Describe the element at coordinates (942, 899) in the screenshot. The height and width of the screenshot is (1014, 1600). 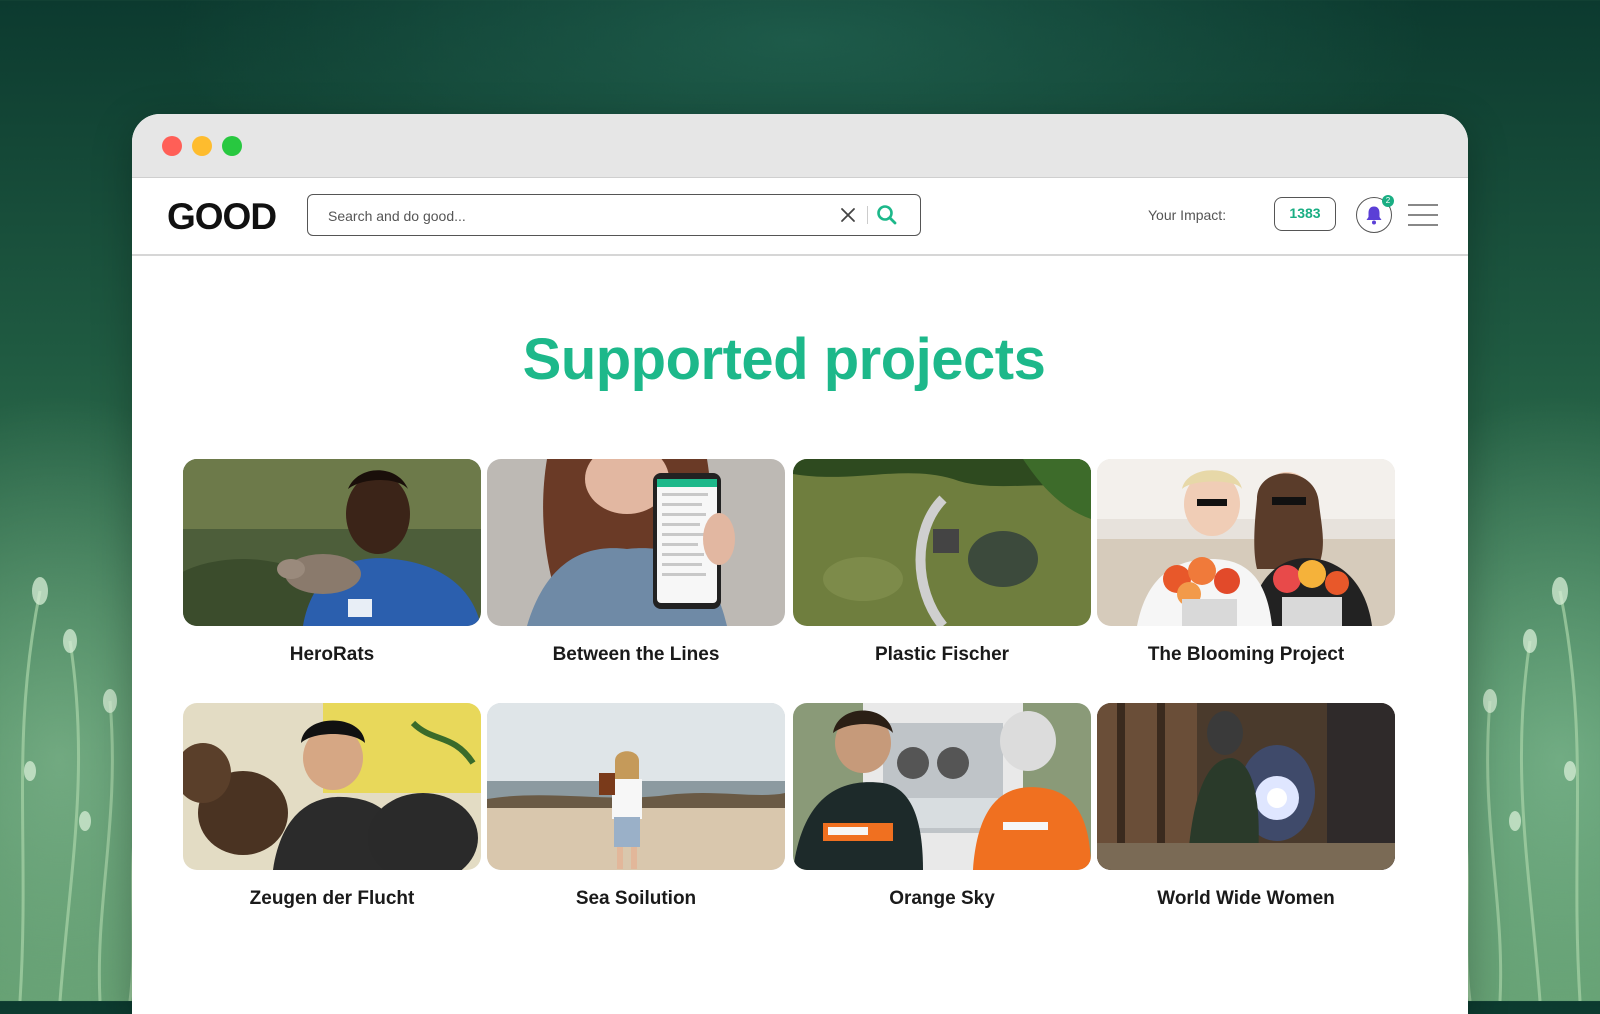
I see `project-name: Orange Sky` at that location.